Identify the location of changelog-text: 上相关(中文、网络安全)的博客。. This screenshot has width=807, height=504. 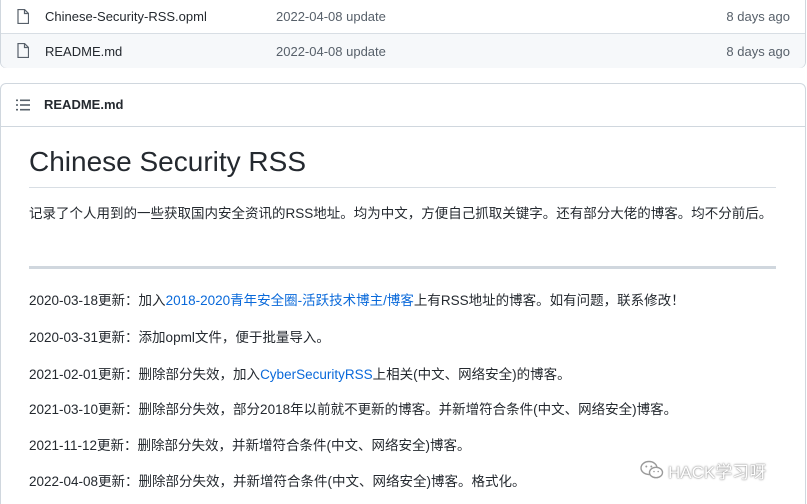
(471, 374).